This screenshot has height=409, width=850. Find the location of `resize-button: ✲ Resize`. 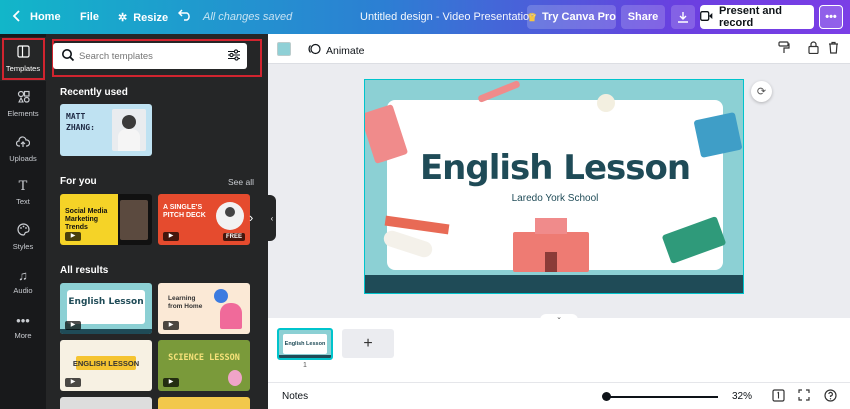

resize-button: ✲ Resize is located at coordinates (143, 18).